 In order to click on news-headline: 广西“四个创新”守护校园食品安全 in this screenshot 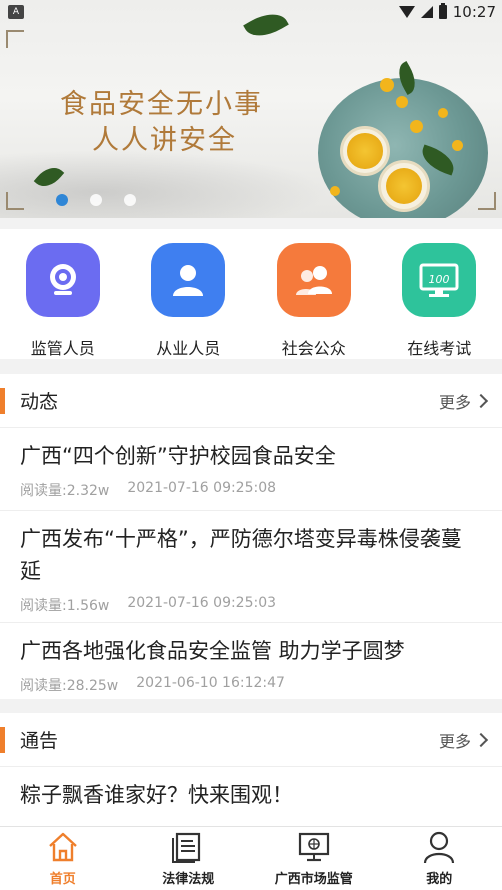, I will do `click(178, 456)`.